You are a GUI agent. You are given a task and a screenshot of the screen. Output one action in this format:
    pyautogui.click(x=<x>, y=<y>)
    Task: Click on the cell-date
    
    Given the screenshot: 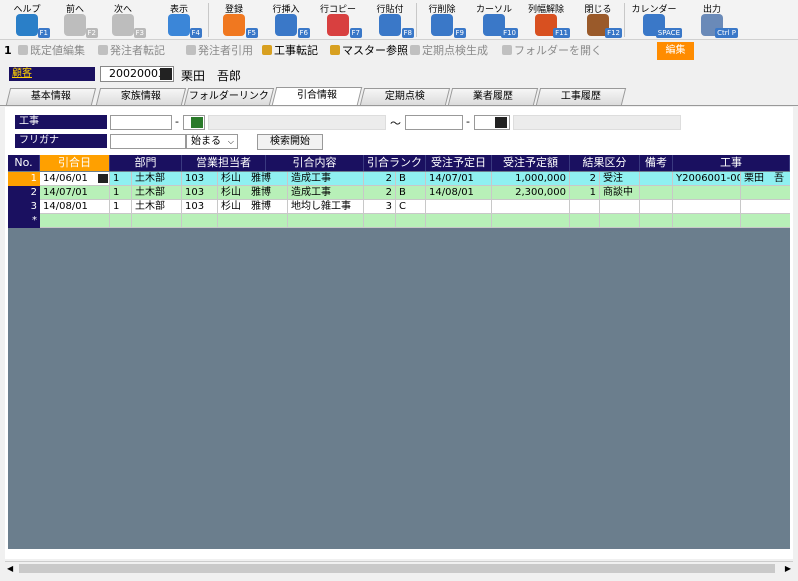 What is the action you would take?
    pyautogui.click(x=75, y=221)
    